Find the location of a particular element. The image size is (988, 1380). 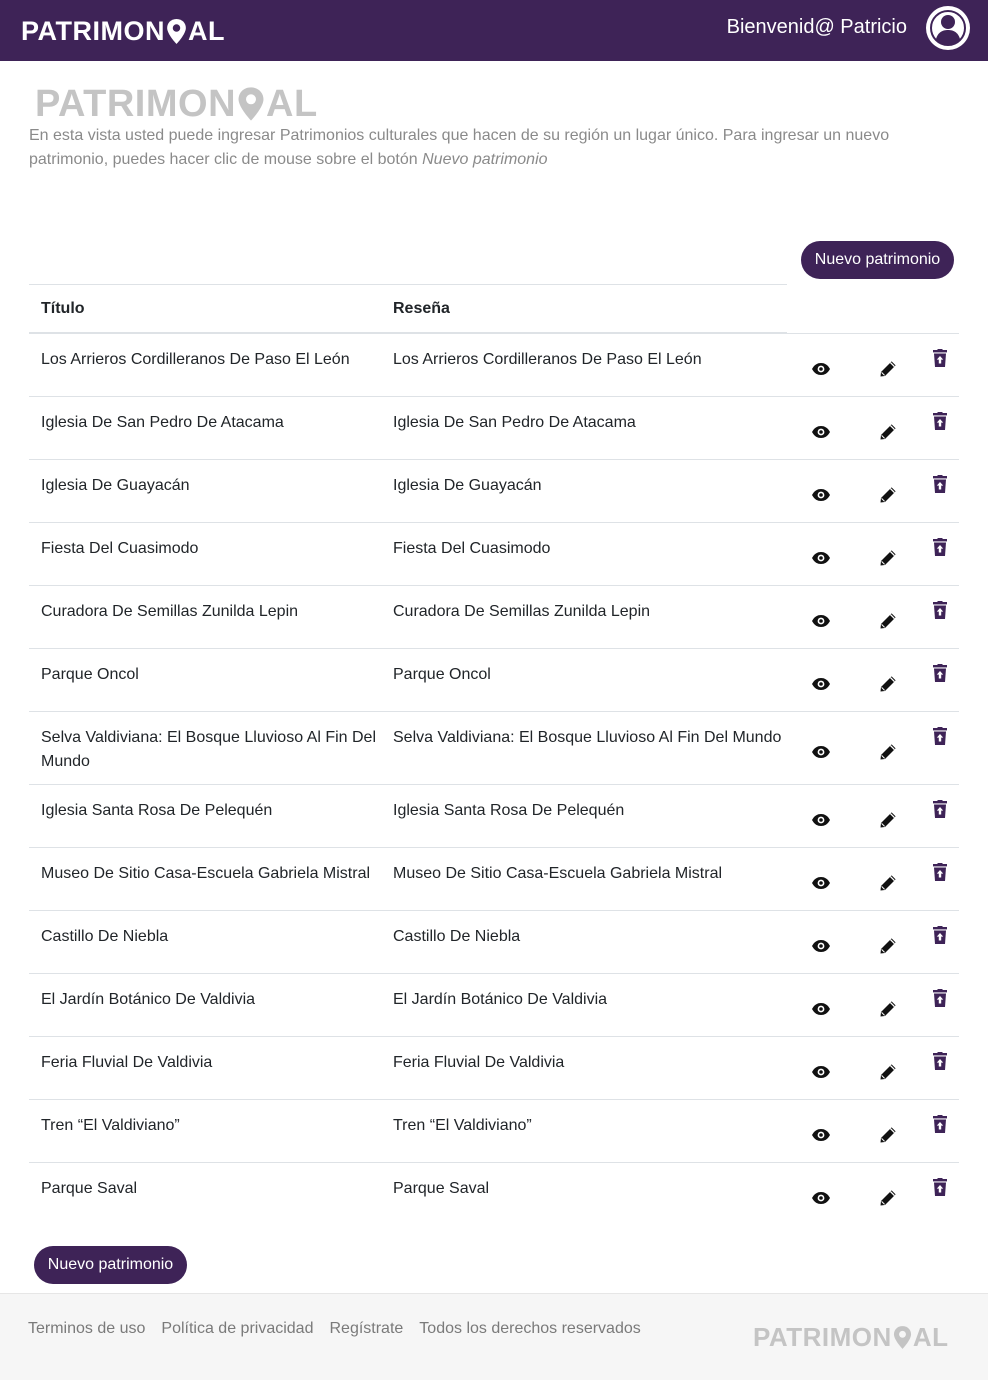

footer-link-terms: Terminos de uso is located at coordinates (86, 1329).